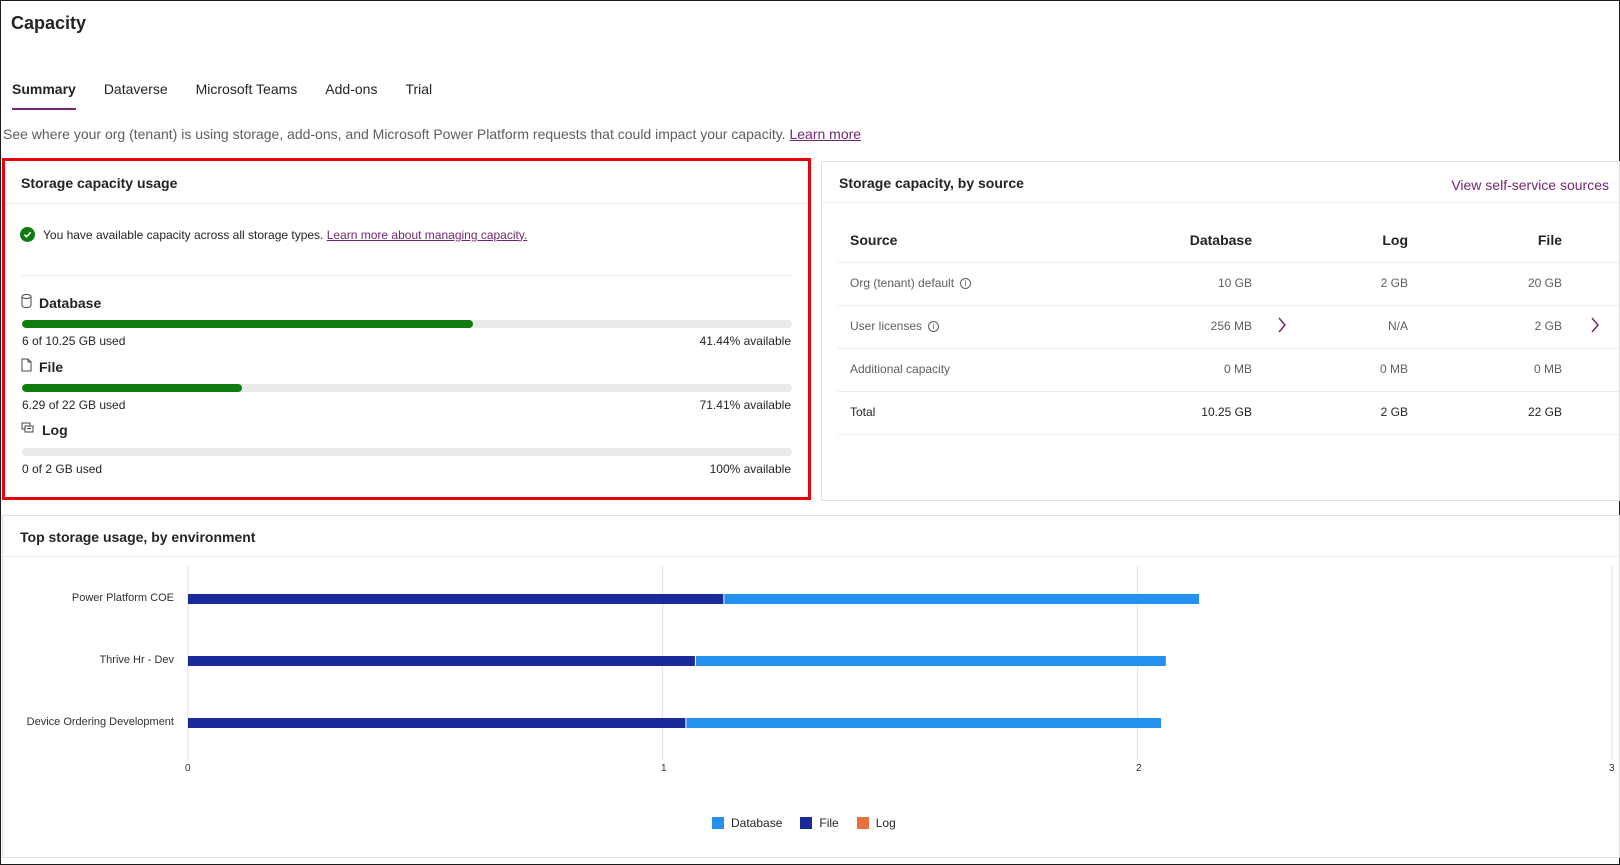 Image resolution: width=1620 pixels, height=865 pixels. What do you see at coordinates (26, 302) in the screenshot?
I see `database-icon` at bounding box center [26, 302].